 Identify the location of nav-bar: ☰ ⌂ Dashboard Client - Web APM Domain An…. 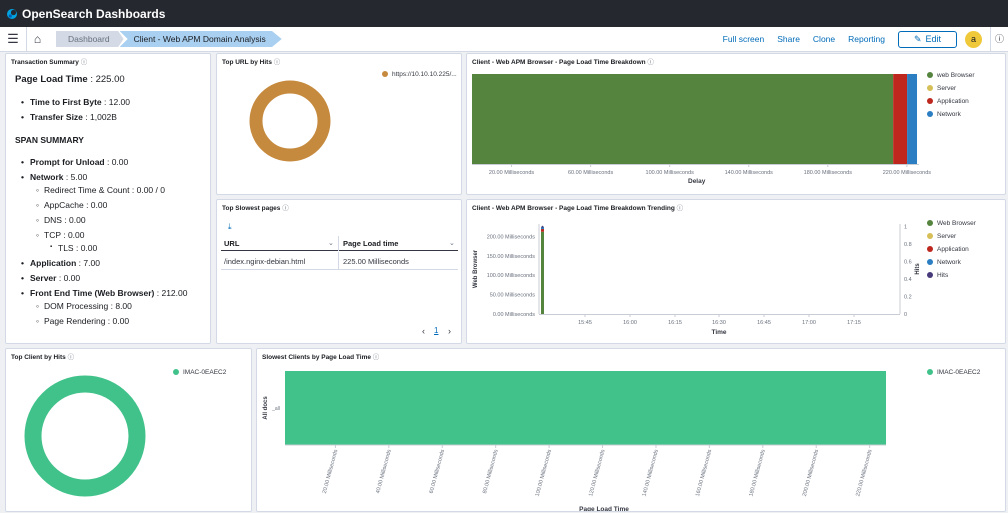
(504, 39).